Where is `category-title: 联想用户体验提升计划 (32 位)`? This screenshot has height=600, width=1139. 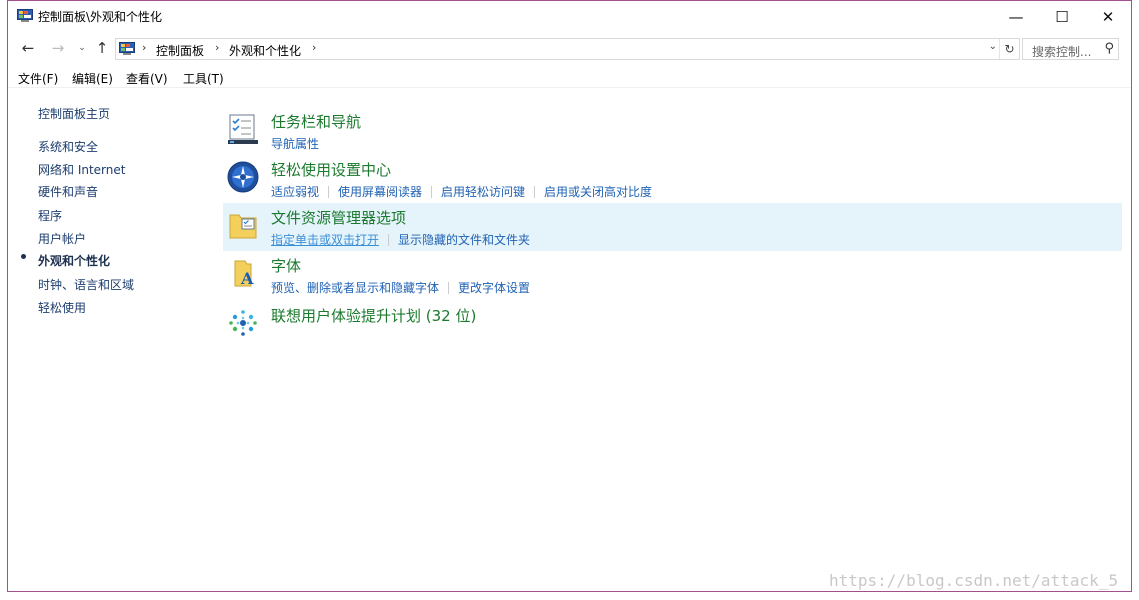 category-title: 联想用户体验提升计划 (32 位) is located at coordinates (373, 315).